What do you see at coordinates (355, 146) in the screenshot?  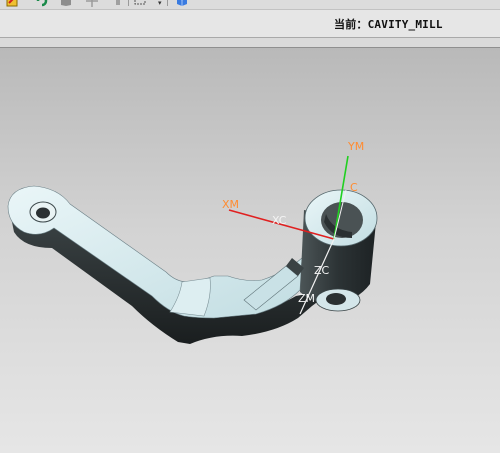 I see `ym-axis-label: YM` at bounding box center [355, 146].